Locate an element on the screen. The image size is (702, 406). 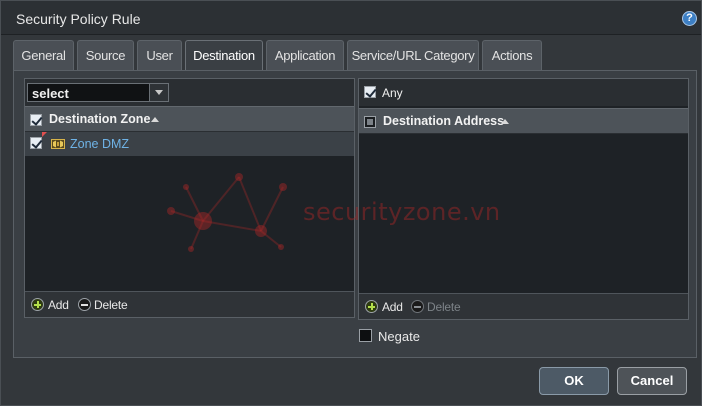
tab-service-url-category: Service/URL Category is located at coordinates (413, 55).